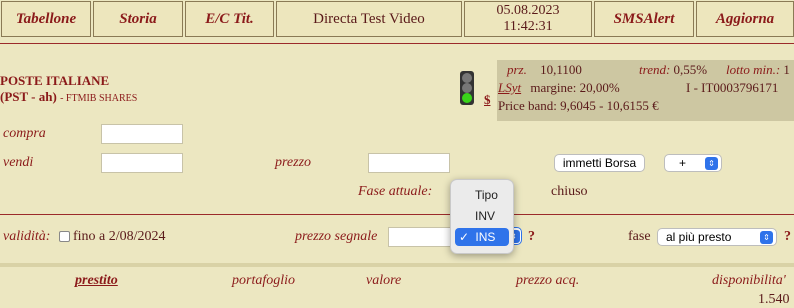 The width and height of the screenshot is (794, 308). I want to click on stock-code: (PST - ah), so click(28, 96).